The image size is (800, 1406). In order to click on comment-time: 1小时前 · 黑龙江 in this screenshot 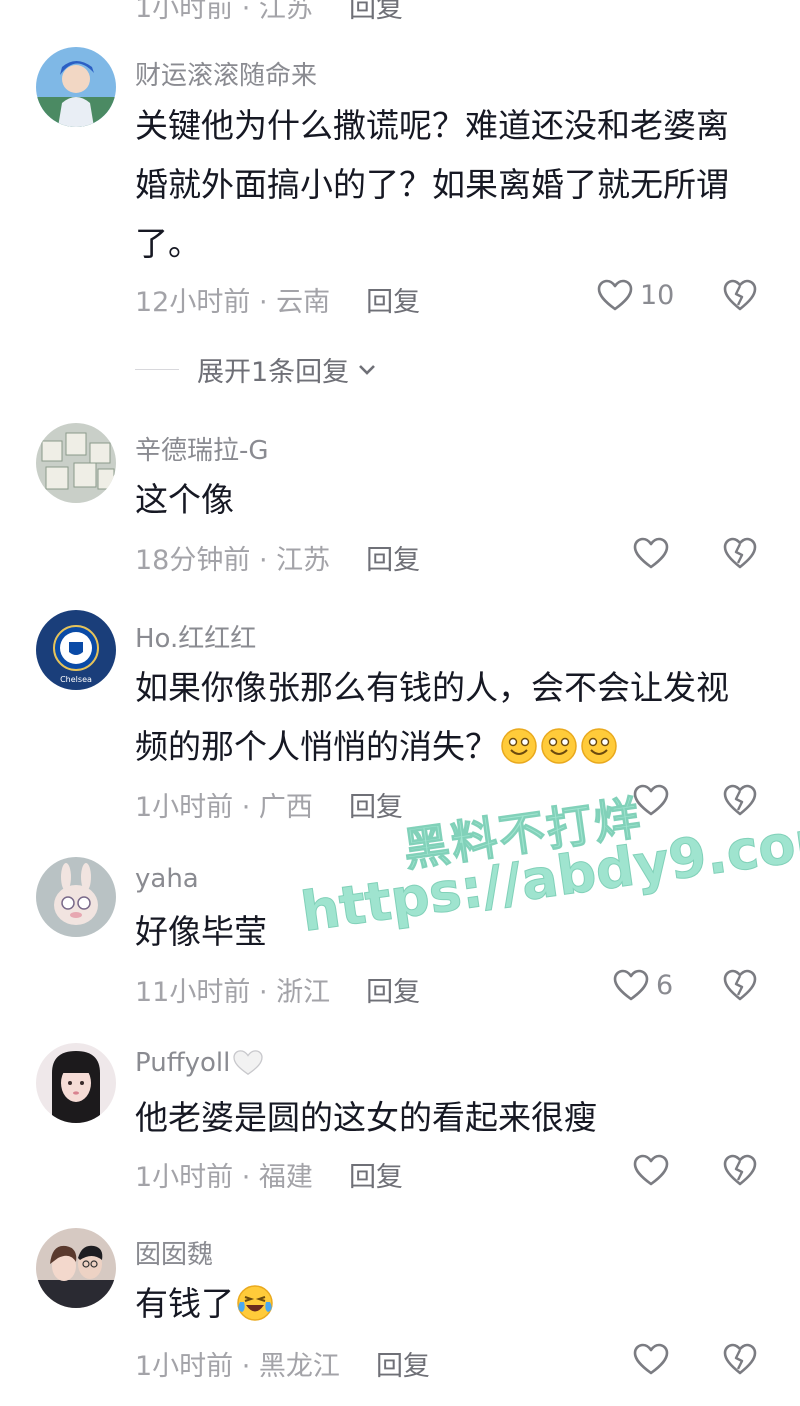, I will do `click(237, 1366)`.